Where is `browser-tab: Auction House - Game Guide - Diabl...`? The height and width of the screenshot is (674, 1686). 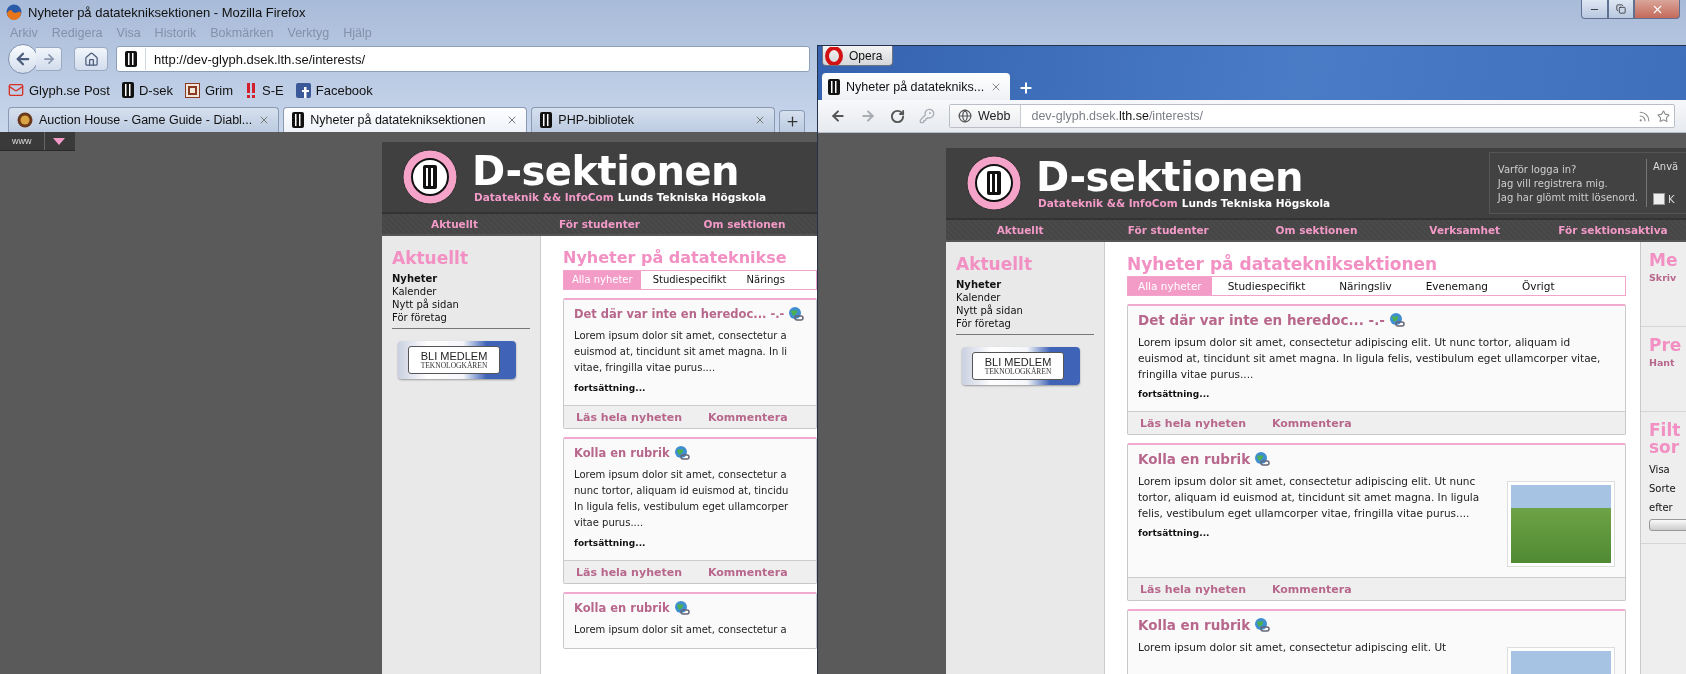 browser-tab: Auction House - Game Guide - Diabl... is located at coordinates (144, 119).